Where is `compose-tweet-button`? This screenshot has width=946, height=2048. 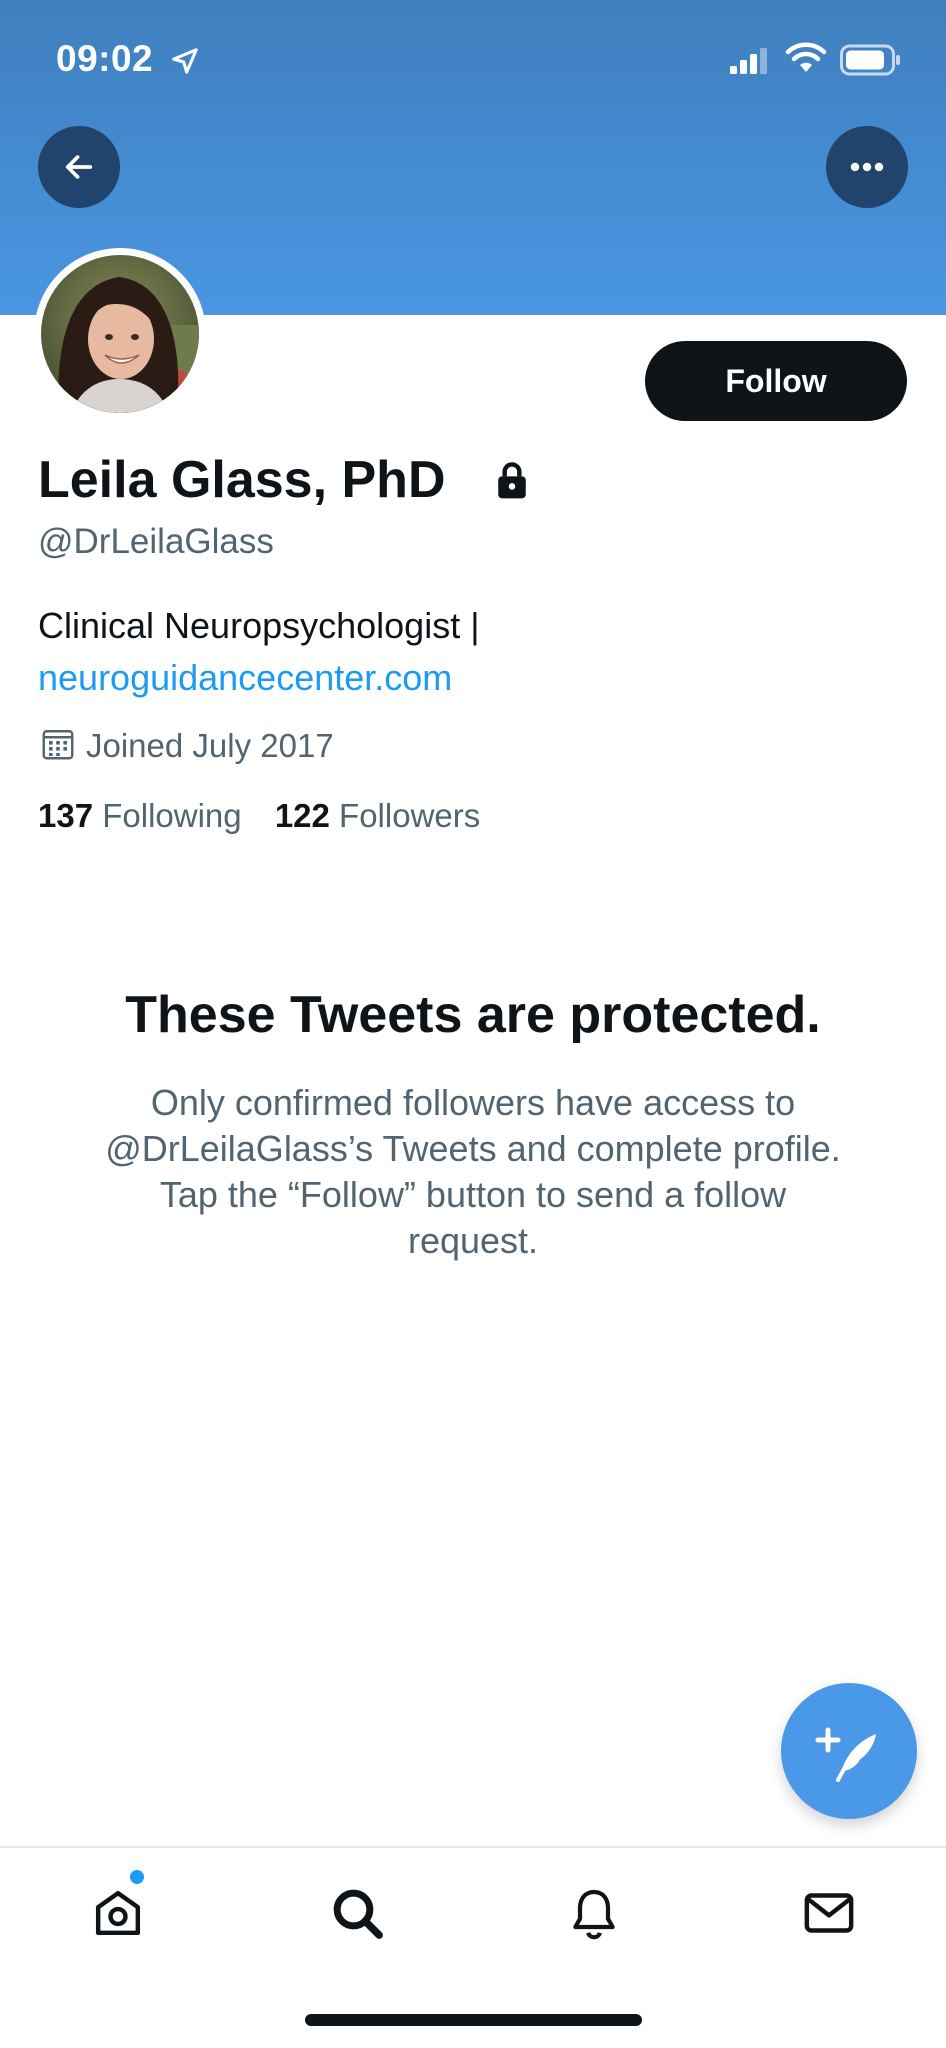 compose-tweet-button is located at coordinates (849, 1751).